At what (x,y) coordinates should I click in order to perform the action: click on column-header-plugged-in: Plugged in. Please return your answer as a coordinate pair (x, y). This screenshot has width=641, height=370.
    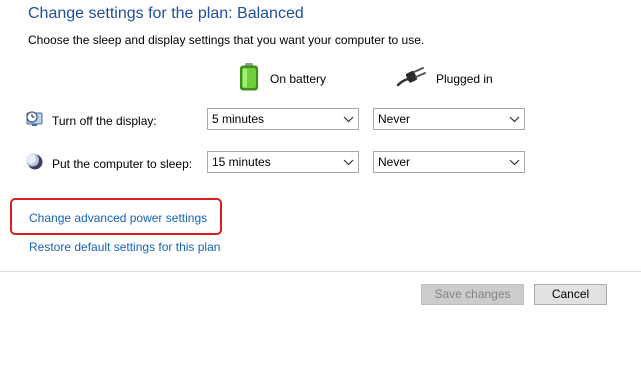
    Looking at the image, I should click on (444, 78).